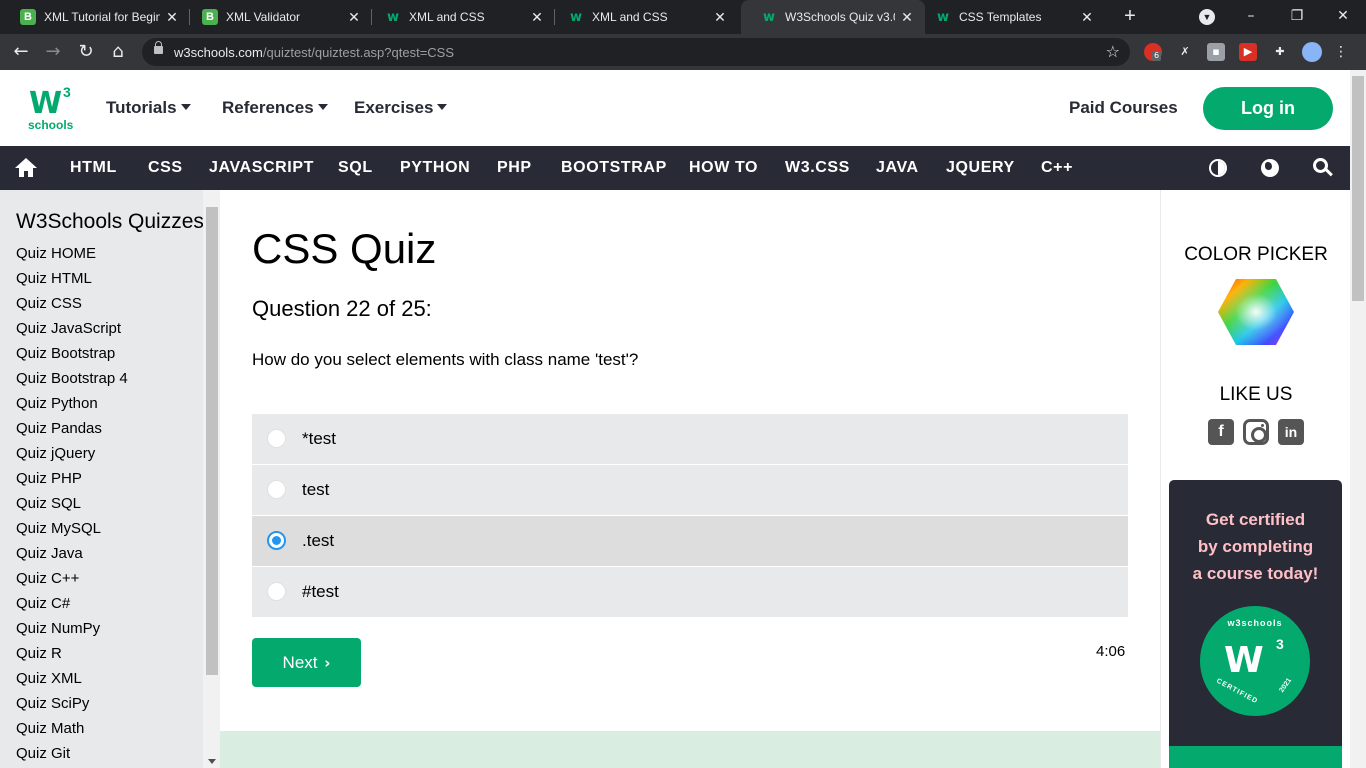 Image resolution: width=1366 pixels, height=768 pixels. I want to click on browser-tab-active: ᴡ W3Schools Quiz v3.0 ✕, so click(833, 17).